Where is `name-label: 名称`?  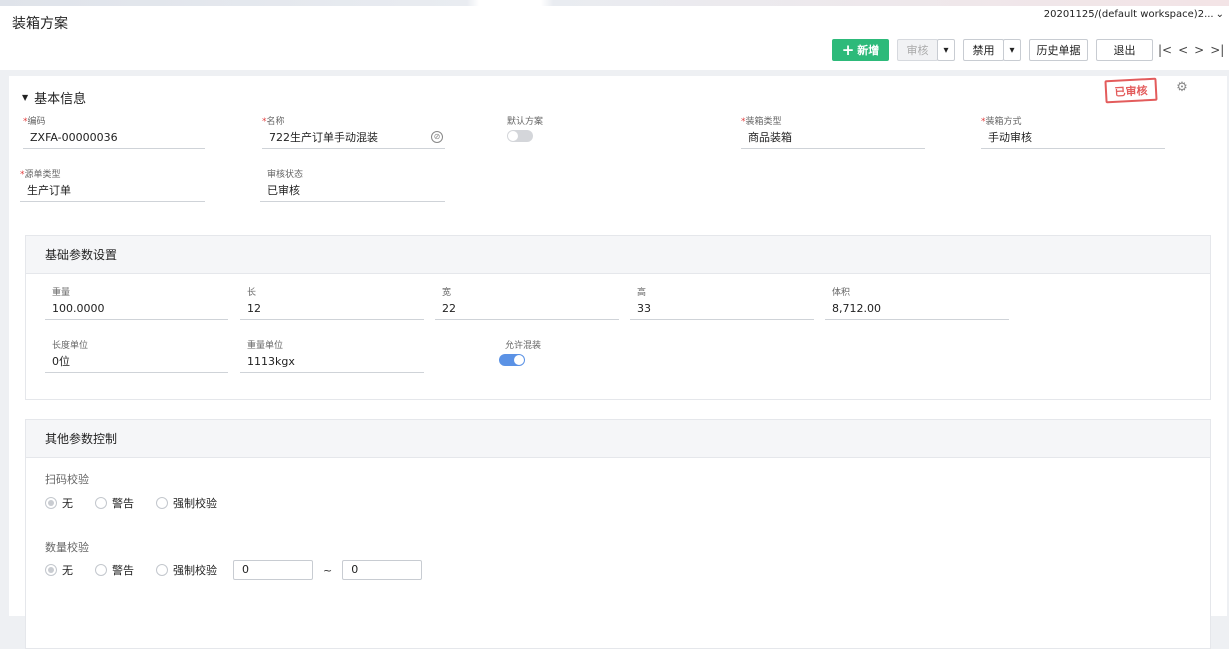 name-label: 名称 is located at coordinates (275, 122).